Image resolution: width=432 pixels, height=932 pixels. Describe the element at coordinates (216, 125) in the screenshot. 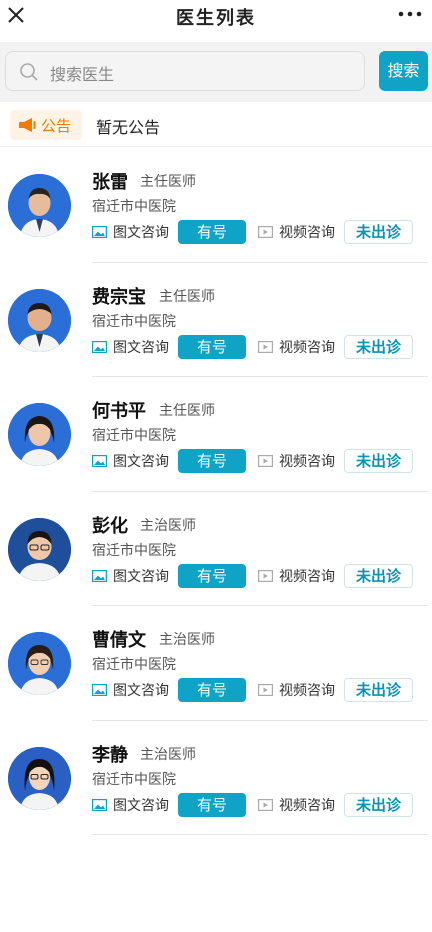

I see `notice-bar: 公告 暂无公告` at that location.